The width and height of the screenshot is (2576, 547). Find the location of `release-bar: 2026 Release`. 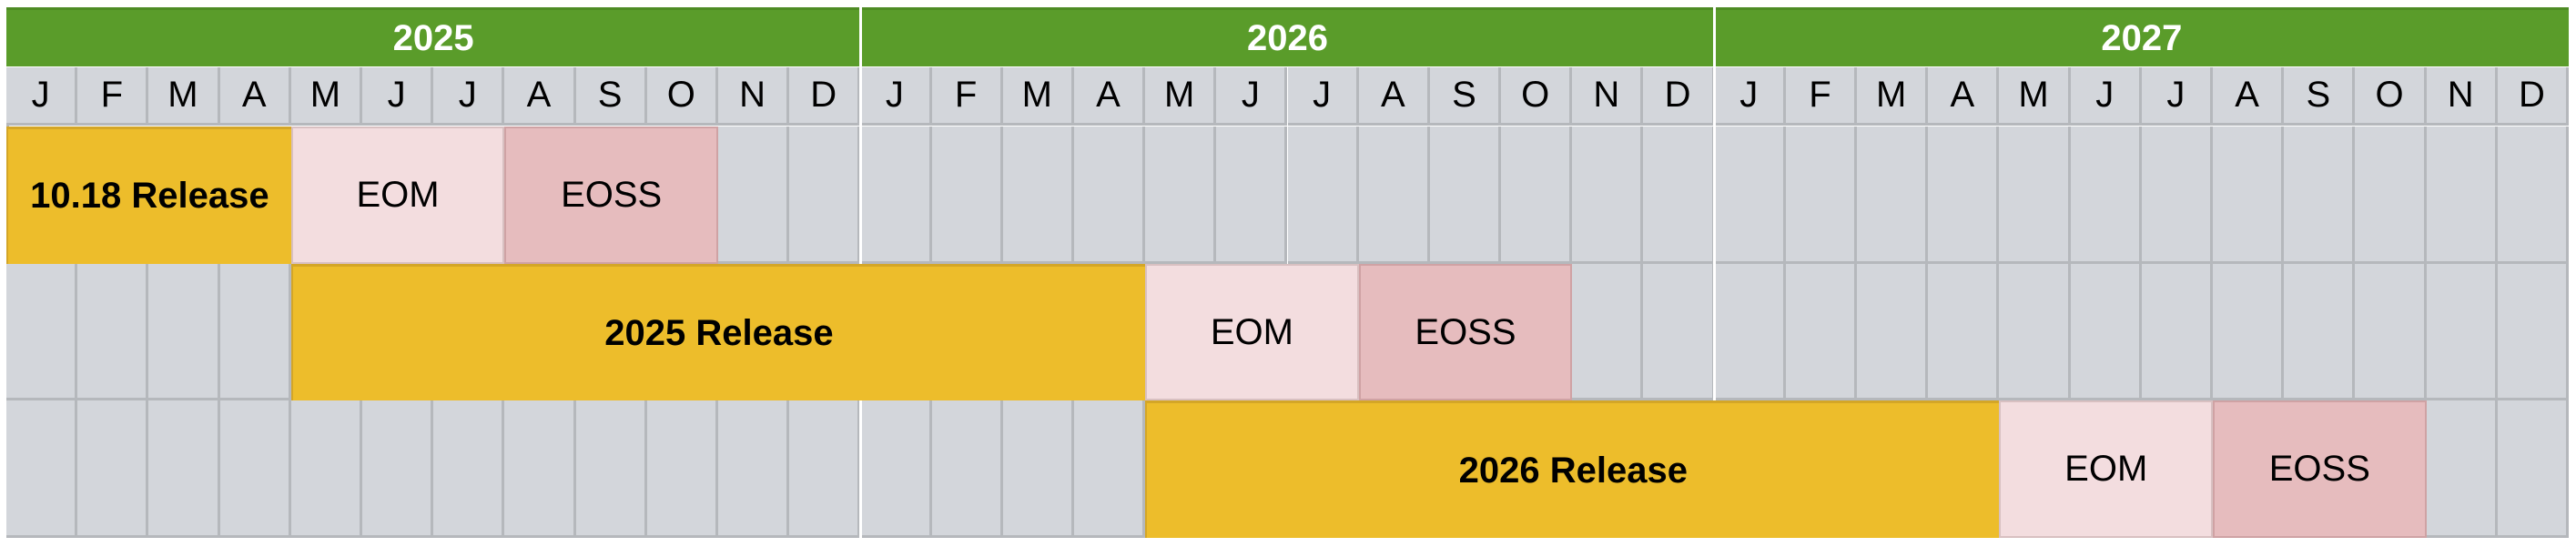

release-bar: 2026 Release is located at coordinates (1572, 469).